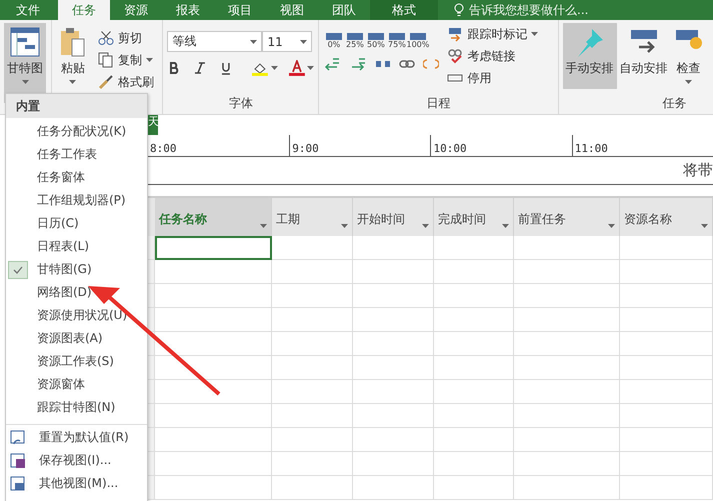 Image resolution: width=713 pixels, height=501 pixels. I want to click on menu-item: 任务窗体, so click(76, 177).